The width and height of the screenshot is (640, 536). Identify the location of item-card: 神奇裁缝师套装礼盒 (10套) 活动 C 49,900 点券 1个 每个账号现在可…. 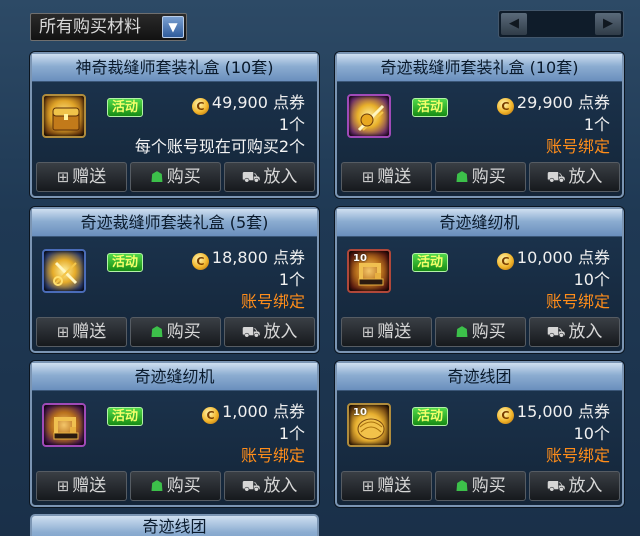
(174, 125).